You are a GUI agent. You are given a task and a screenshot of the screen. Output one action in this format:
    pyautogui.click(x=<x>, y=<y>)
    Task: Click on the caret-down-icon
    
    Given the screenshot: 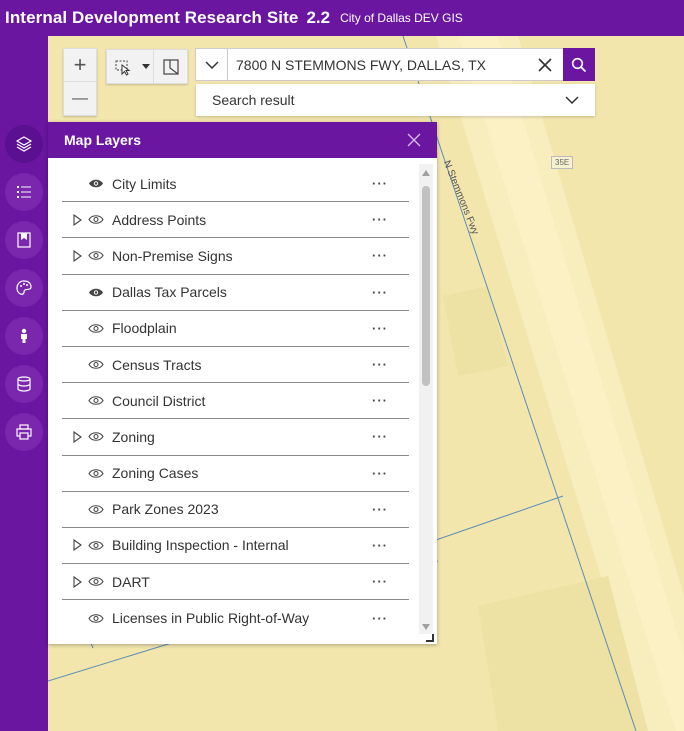 What is the action you would take?
    pyautogui.click(x=146, y=66)
    